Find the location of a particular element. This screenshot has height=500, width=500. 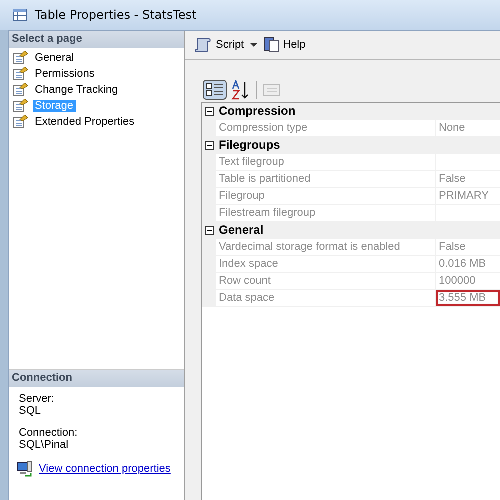

script-button: Script is located at coordinates (219, 45).